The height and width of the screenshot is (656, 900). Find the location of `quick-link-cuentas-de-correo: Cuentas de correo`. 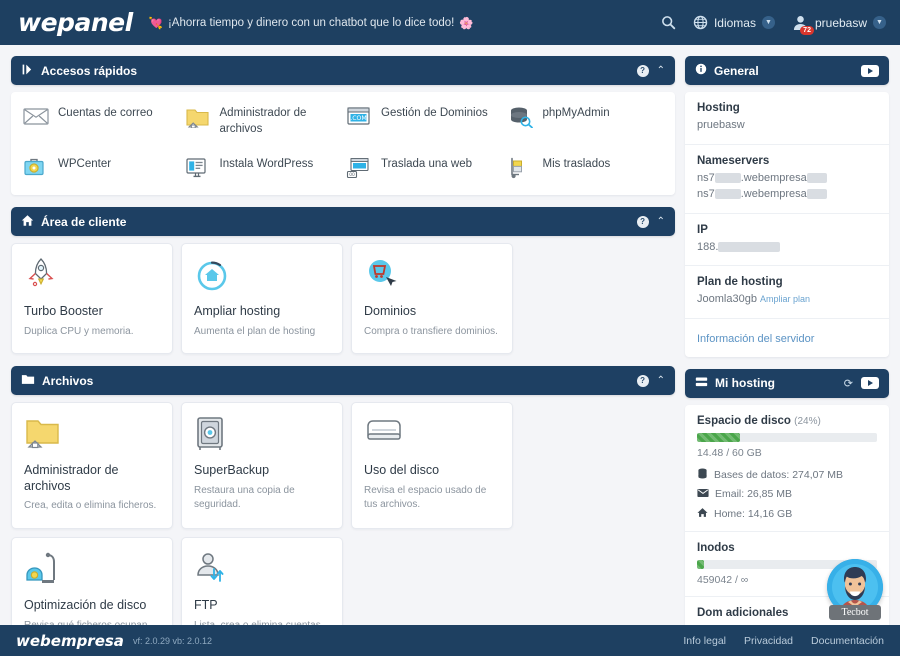

quick-link-cuentas-de-correo: Cuentas de correo is located at coordinates (101, 121).